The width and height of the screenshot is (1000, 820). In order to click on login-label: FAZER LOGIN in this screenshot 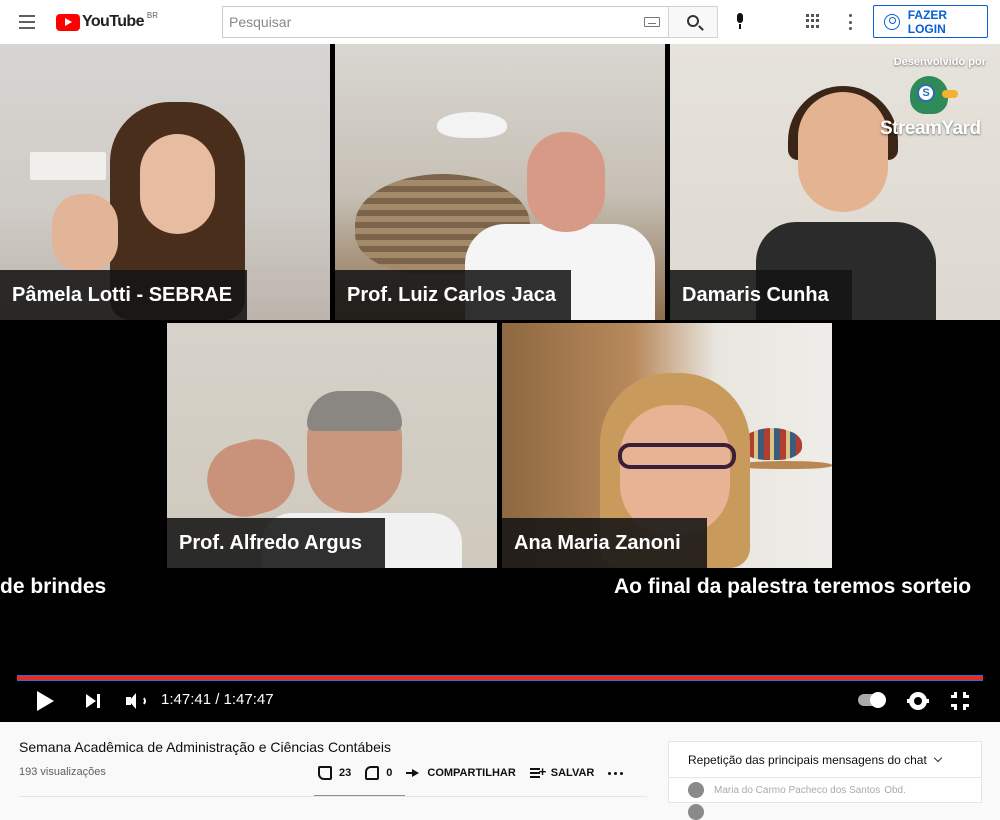, I will do `click(927, 21)`.